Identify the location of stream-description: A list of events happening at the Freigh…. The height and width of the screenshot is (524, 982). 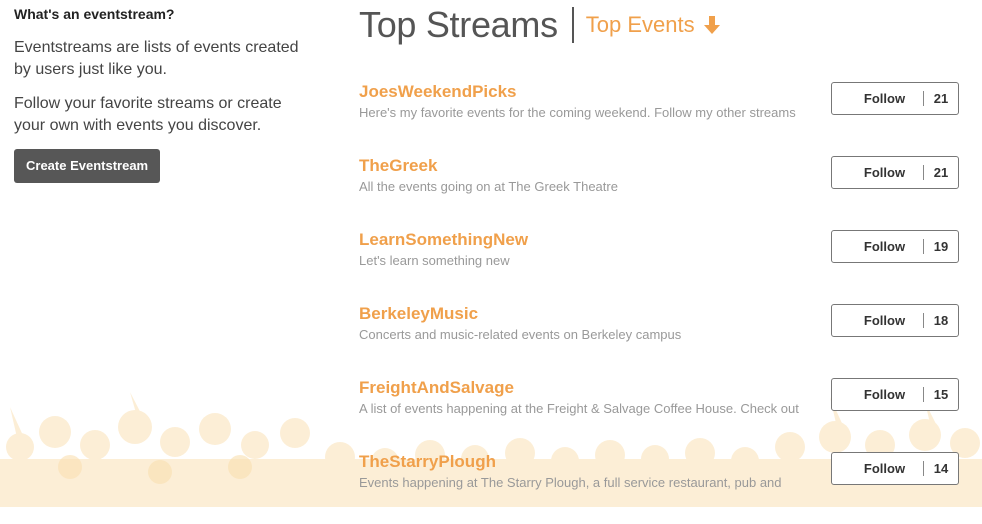
(579, 408).